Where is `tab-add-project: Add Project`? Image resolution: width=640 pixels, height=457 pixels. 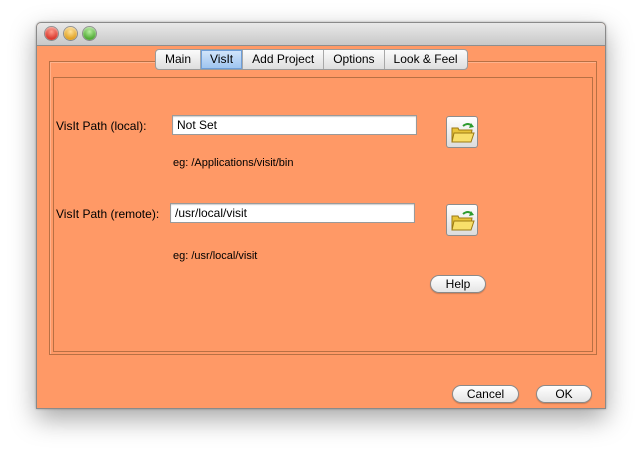
tab-add-project: Add Project is located at coordinates (284, 59).